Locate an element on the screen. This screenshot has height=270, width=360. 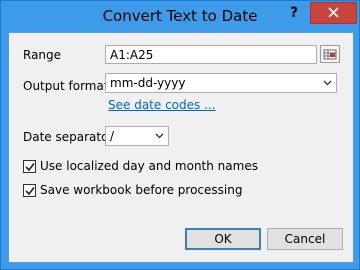
help-button: ? is located at coordinates (294, 13).